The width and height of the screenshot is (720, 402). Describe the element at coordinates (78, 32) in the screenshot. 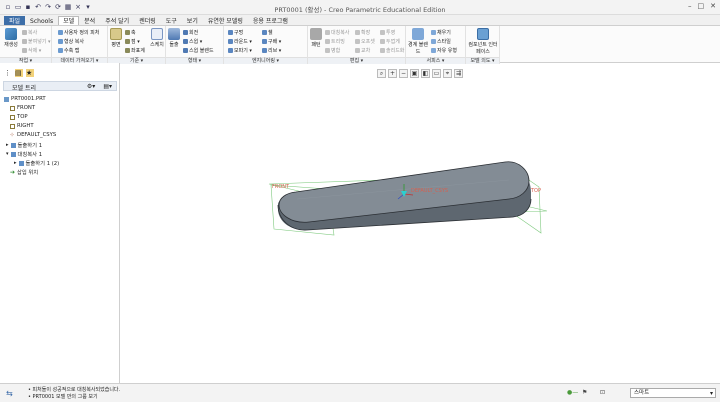

I see `udf-button: 사용자 정의 피처` at that location.